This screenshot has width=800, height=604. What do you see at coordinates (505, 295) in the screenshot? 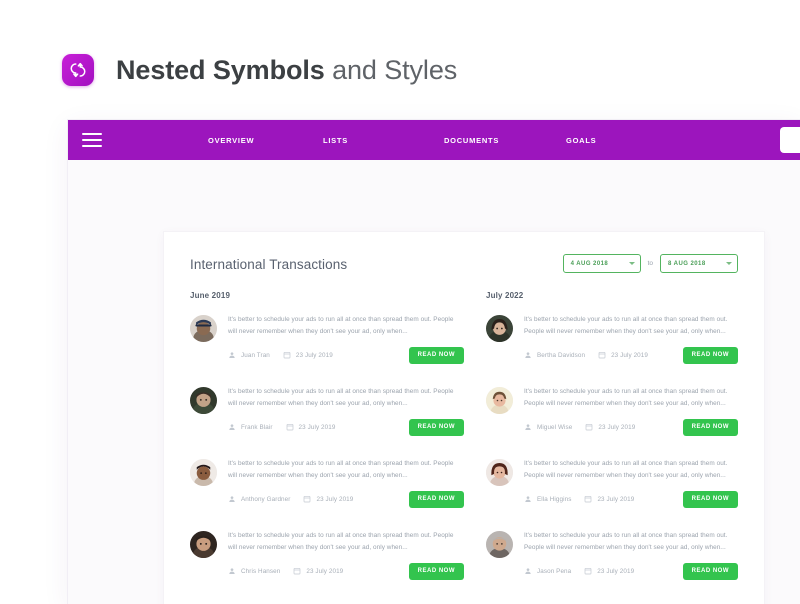
I see `column-heading: July 2022` at bounding box center [505, 295].